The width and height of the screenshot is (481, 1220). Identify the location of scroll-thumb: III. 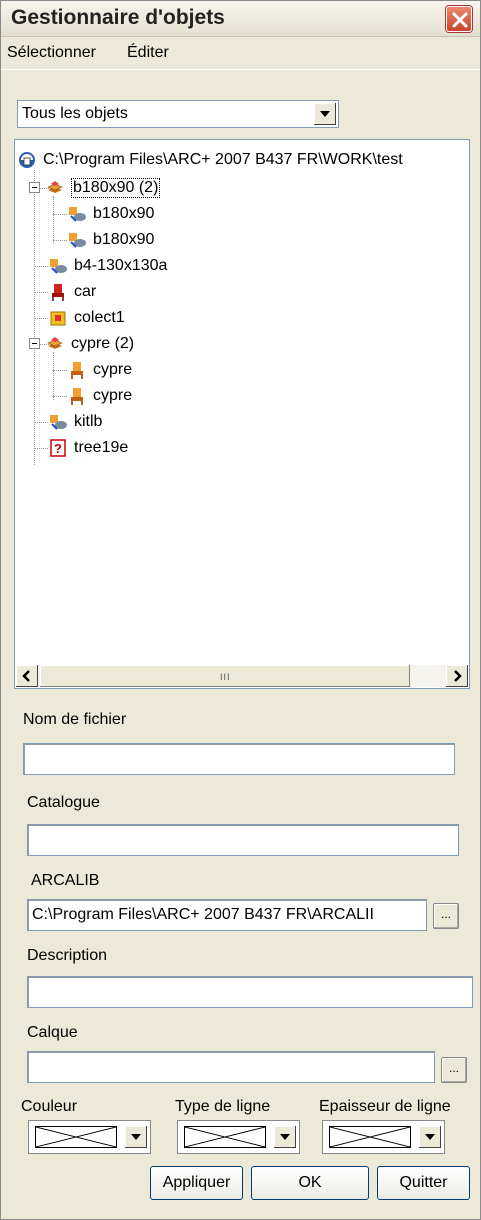
(225, 676).